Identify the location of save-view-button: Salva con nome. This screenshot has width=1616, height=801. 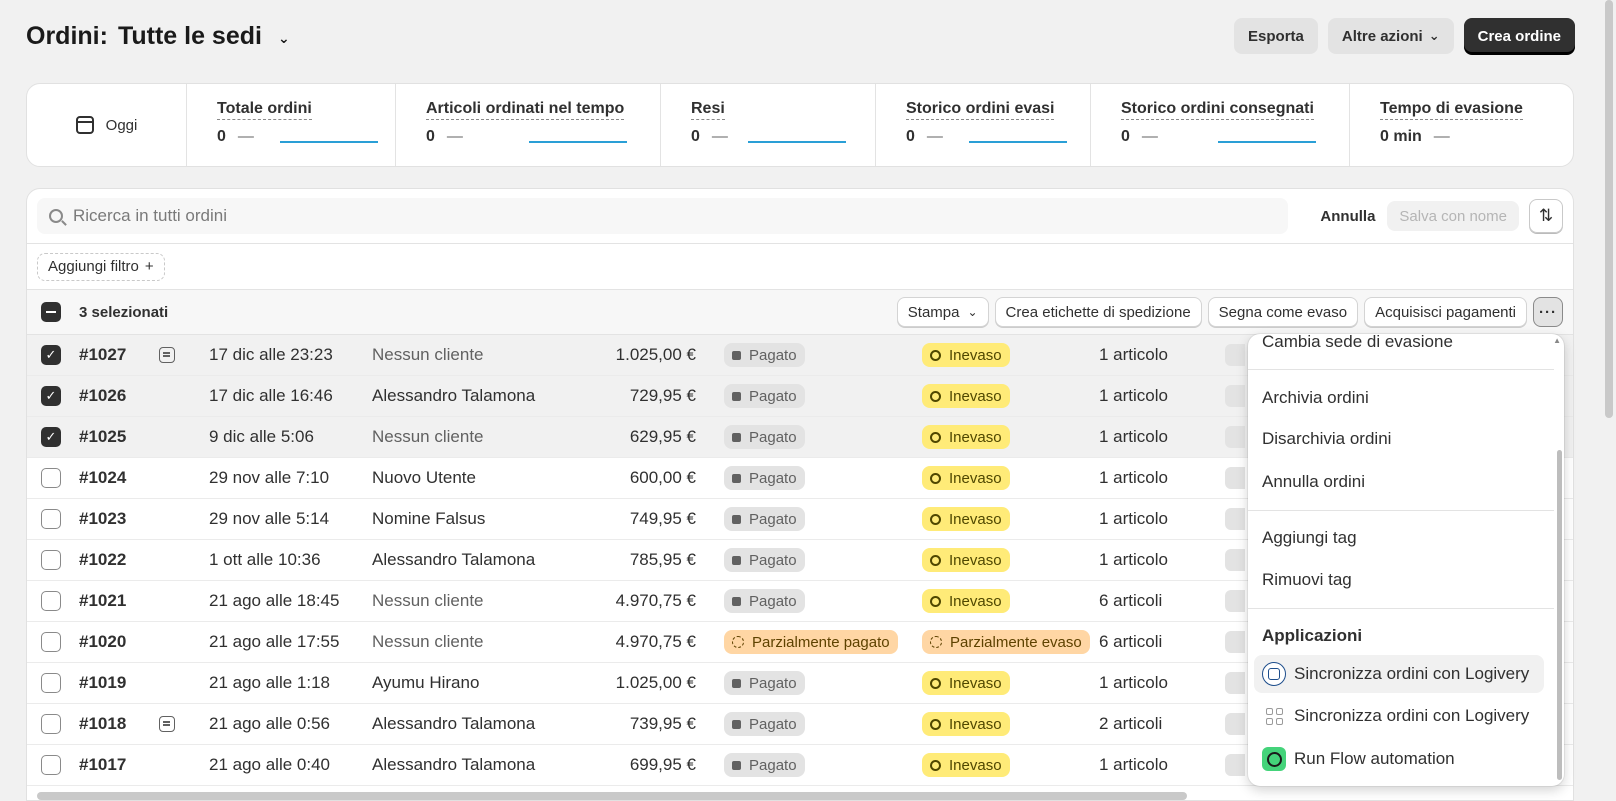
(1453, 216).